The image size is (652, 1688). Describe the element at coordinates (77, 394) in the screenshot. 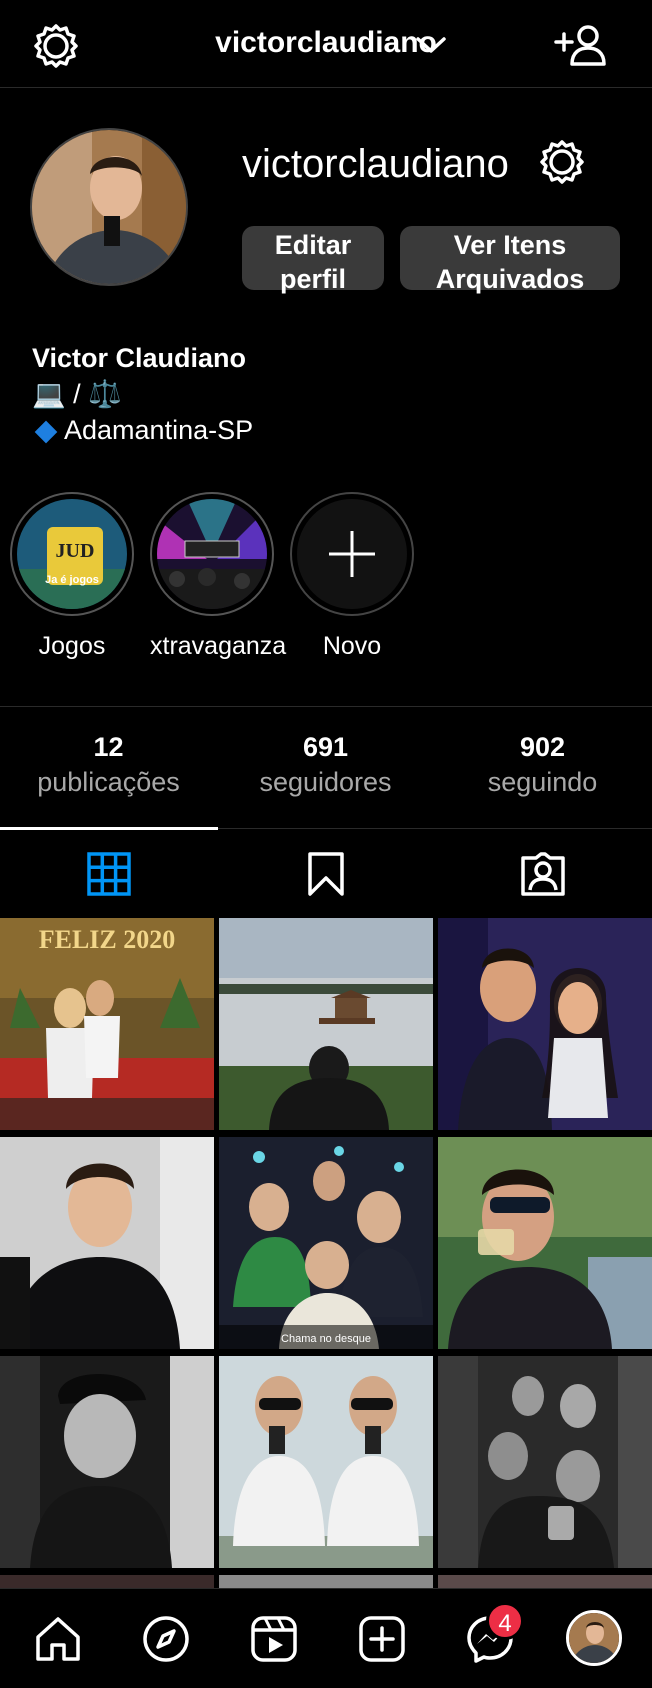

I see `bio-line-emojis: 💻 / ⚖️` at that location.